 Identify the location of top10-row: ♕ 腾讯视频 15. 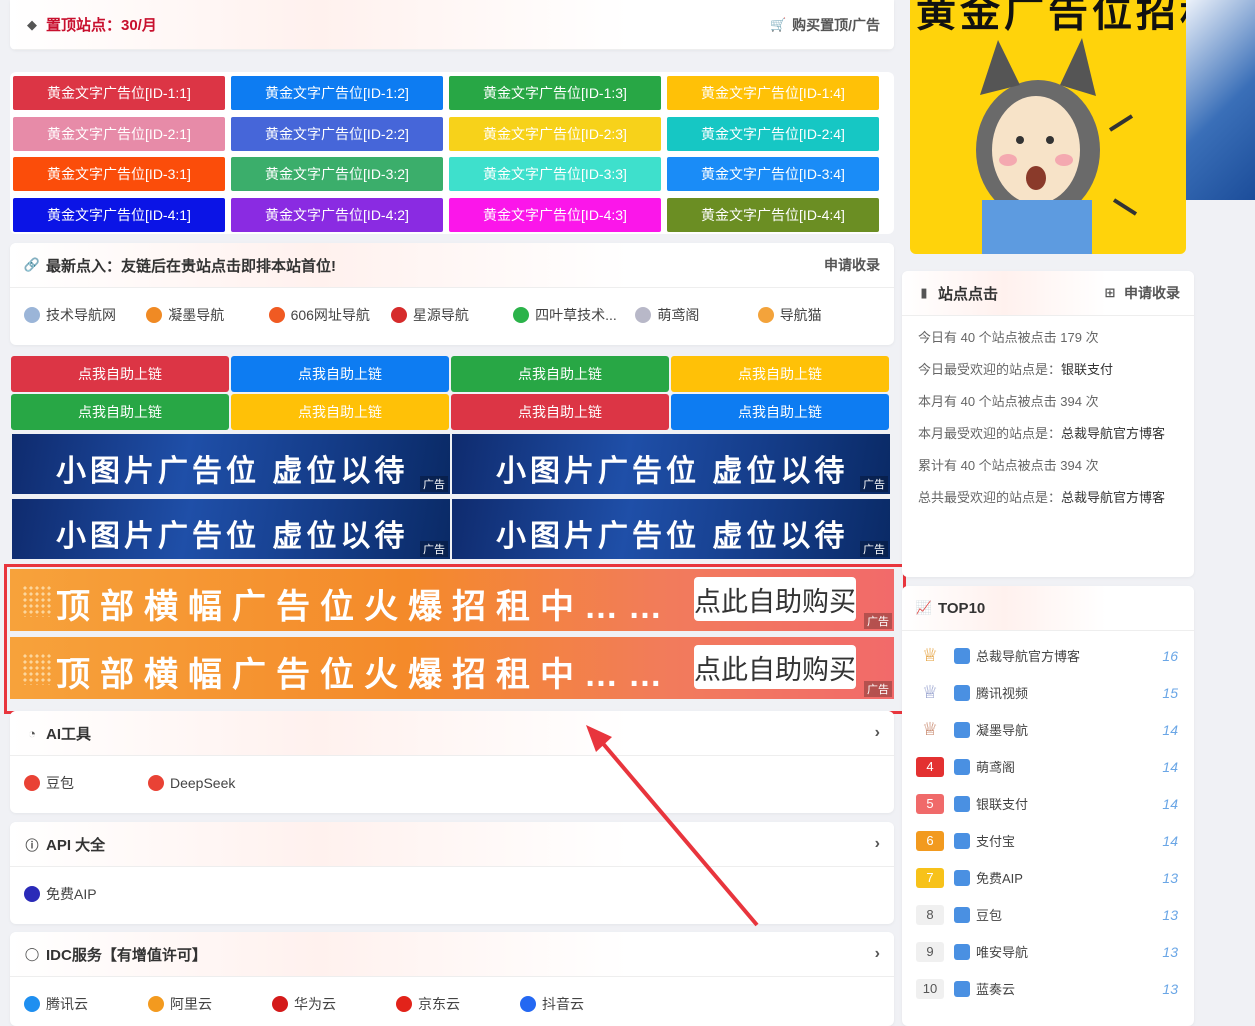
(1048, 692).